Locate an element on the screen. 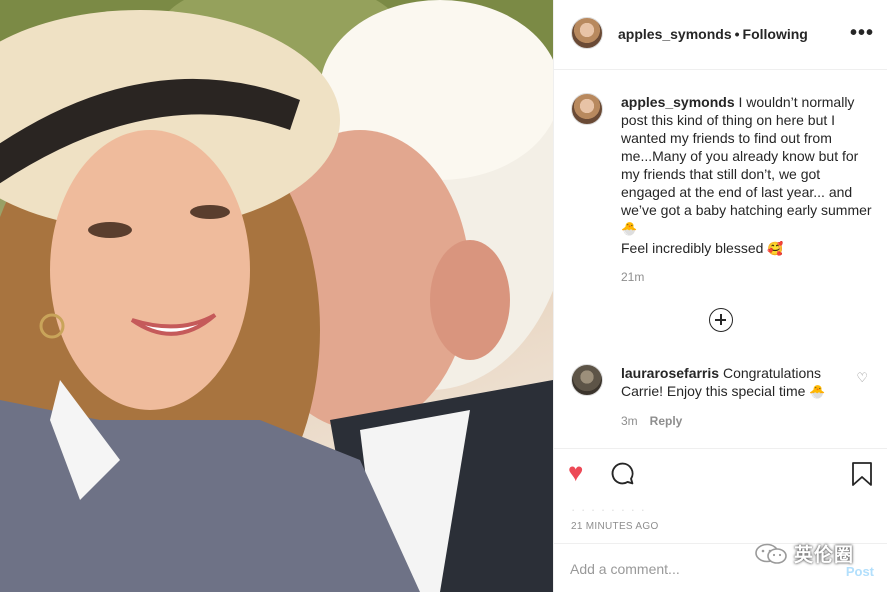  watermark-text: 英伦圈 is located at coordinates (824, 555).